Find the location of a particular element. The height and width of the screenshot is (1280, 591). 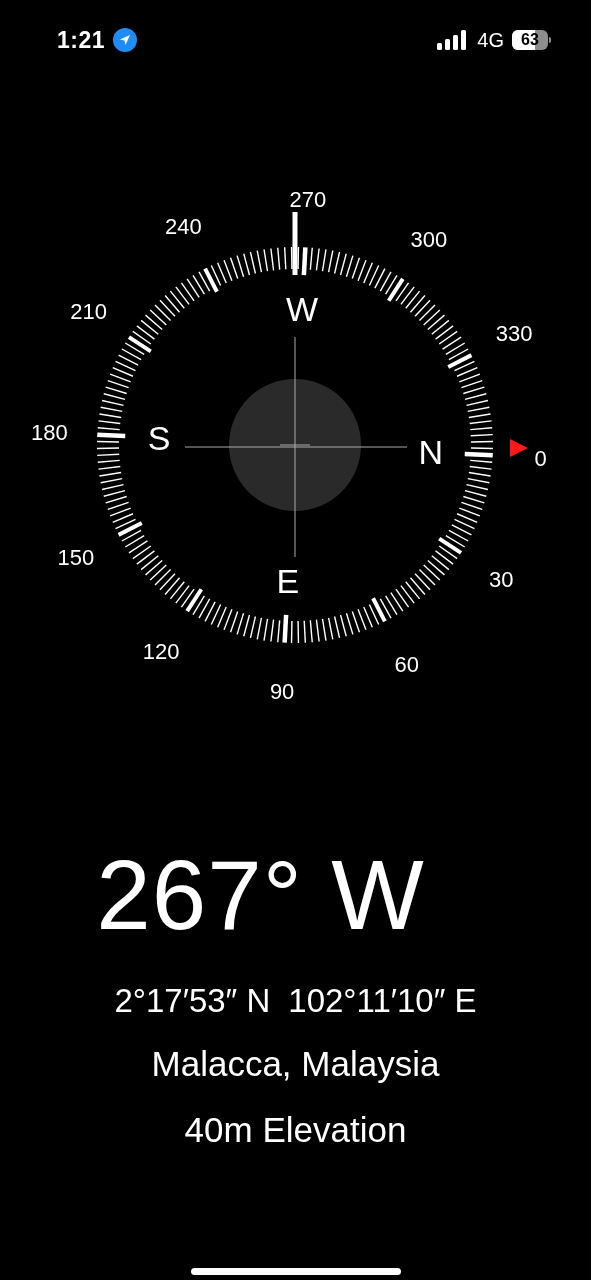

latitude-text: 2°17′53″ N is located at coordinates (192, 1001).